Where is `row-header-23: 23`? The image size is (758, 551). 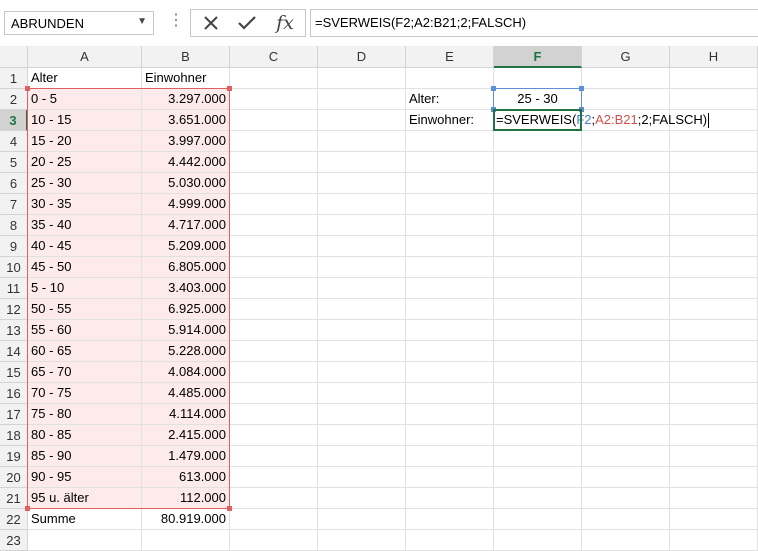 row-header-23: 23 is located at coordinates (14, 540).